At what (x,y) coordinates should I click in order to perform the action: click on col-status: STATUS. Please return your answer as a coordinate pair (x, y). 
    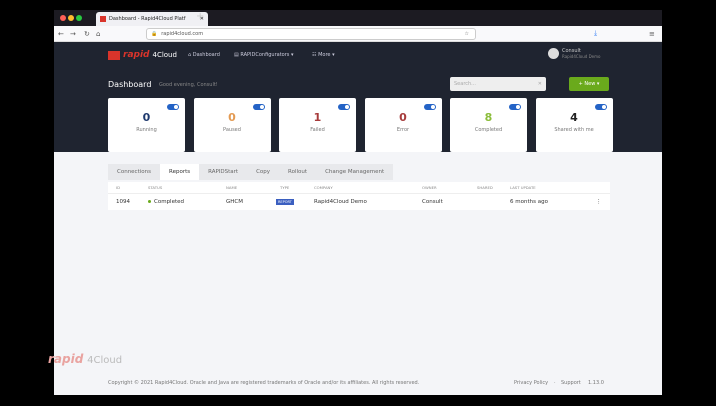
    Looking at the image, I should click on (155, 187).